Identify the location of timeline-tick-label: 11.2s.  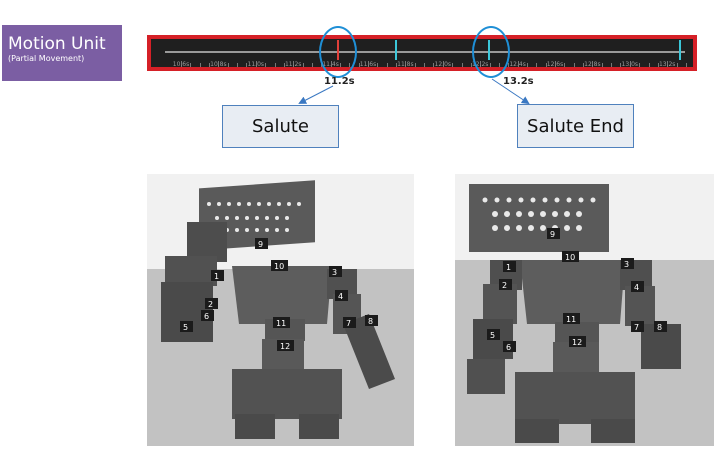
(293, 64).